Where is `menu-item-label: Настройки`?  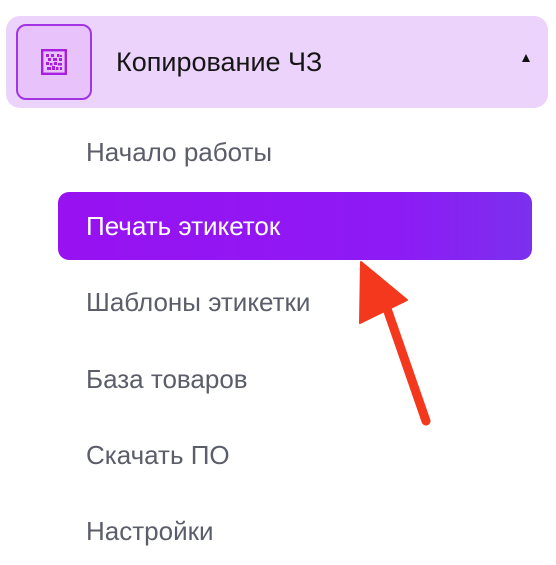 menu-item-label: Настройки is located at coordinates (150, 531).